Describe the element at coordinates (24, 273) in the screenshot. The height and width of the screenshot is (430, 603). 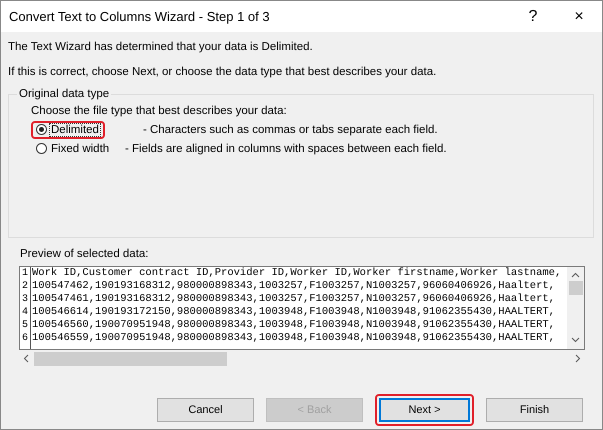
I see `line-number: 1` at that location.